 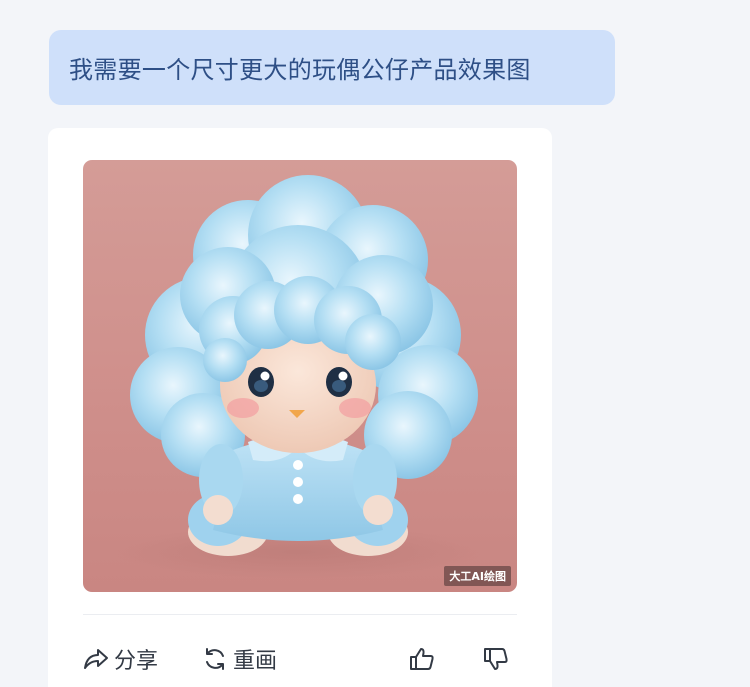 What do you see at coordinates (477, 576) in the screenshot?
I see `watermark: 大工AI绘图` at bounding box center [477, 576].